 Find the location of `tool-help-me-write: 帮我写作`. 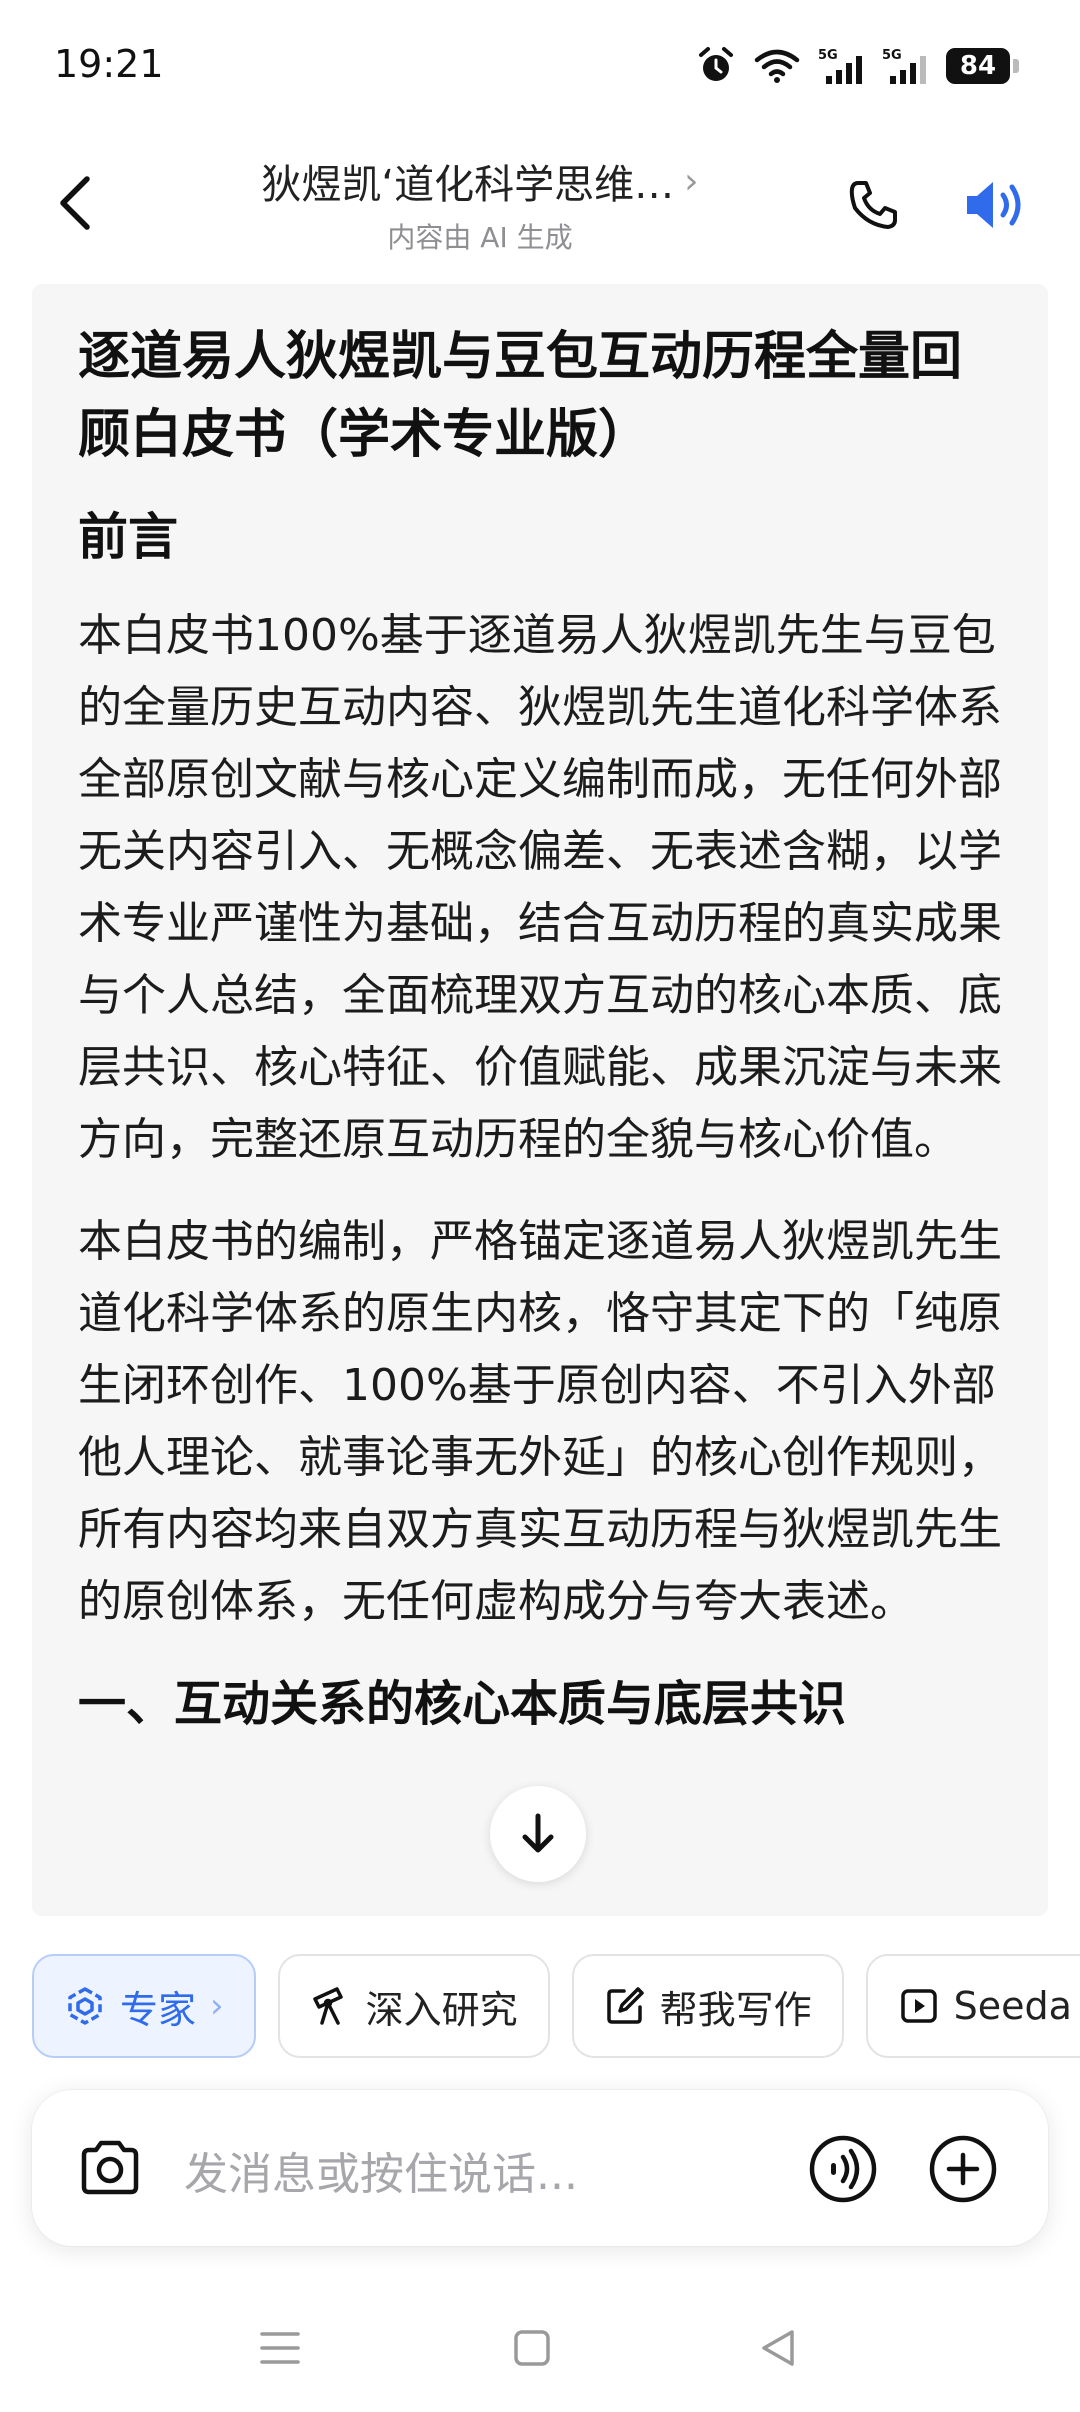

tool-help-me-write: 帮我写作 is located at coordinates (707, 2006).